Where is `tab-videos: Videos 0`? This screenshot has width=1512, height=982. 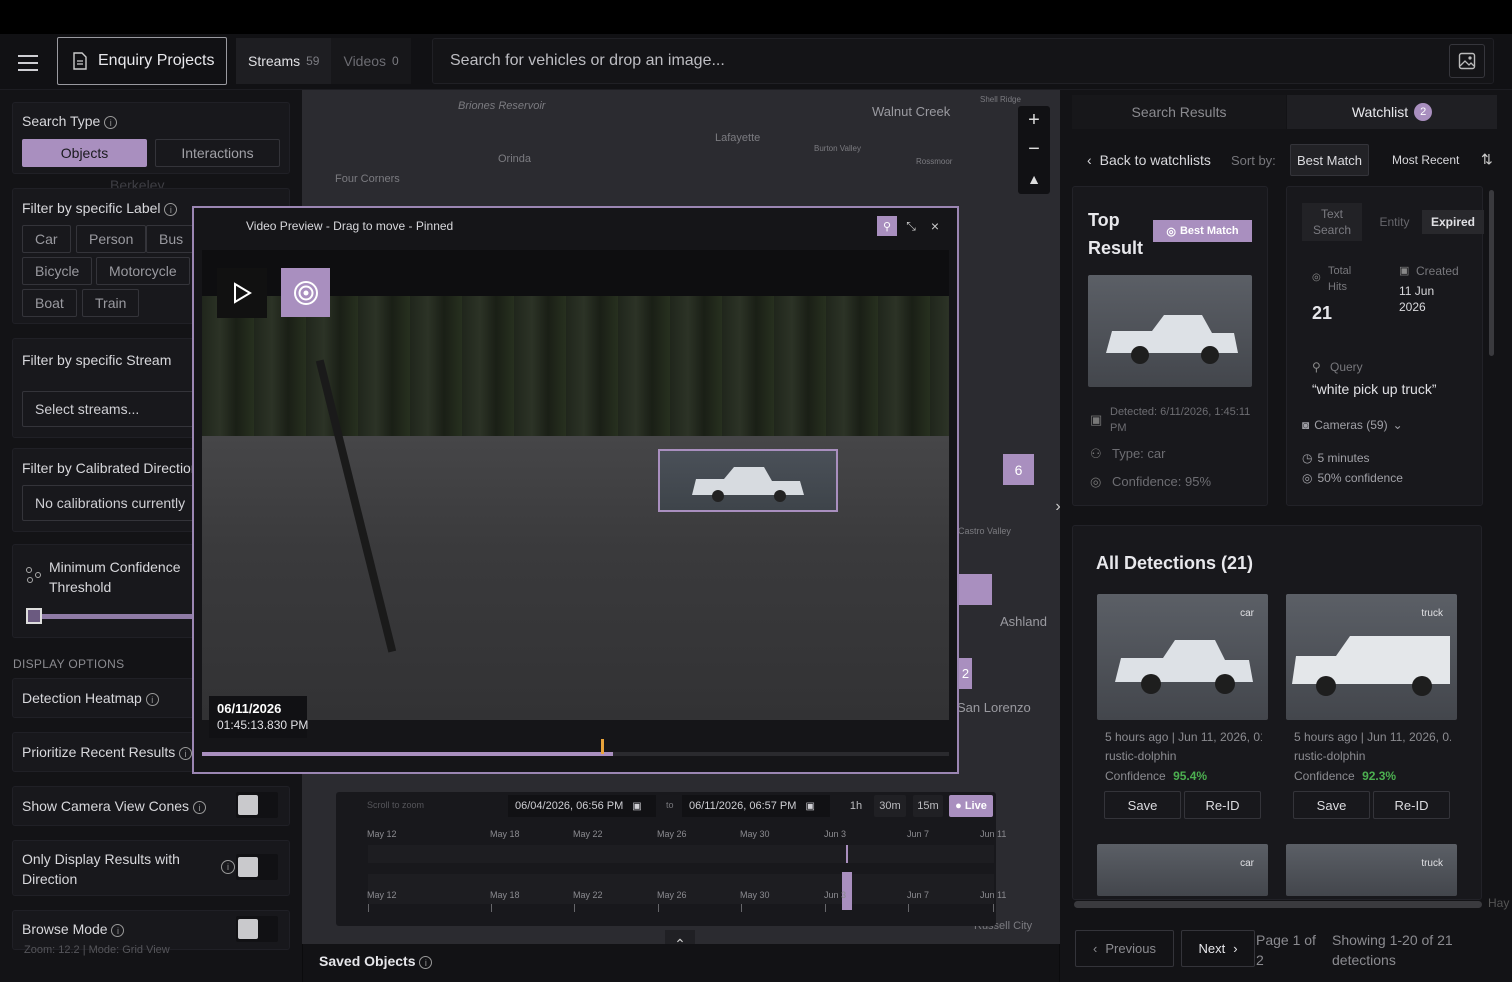
tab-videos: Videos 0 is located at coordinates (371, 61).